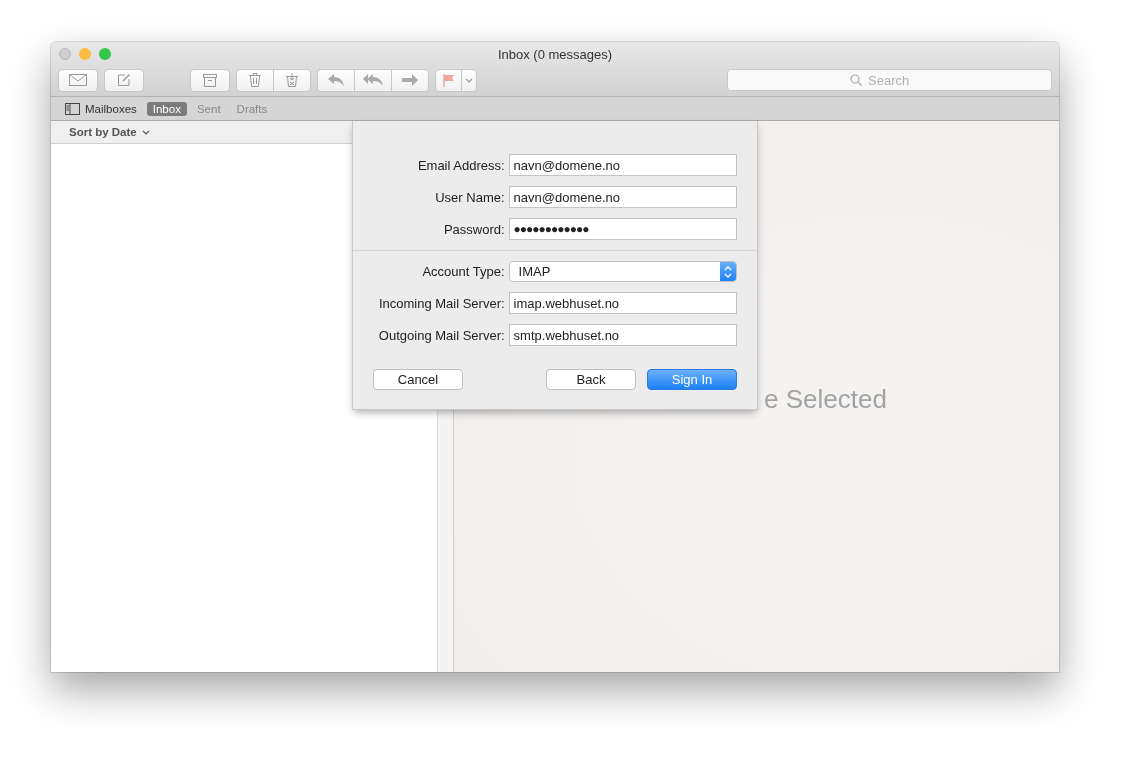 The width and height of the screenshot is (1141, 765). I want to click on field-label: User Name:, so click(470, 197).